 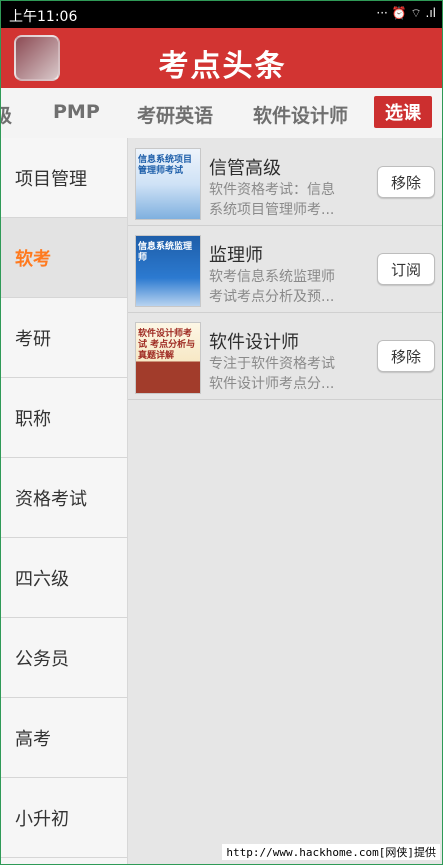 What do you see at coordinates (168, 271) in the screenshot?
I see `course-cover-image: 信息系统监理师` at bounding box center [168, 271].